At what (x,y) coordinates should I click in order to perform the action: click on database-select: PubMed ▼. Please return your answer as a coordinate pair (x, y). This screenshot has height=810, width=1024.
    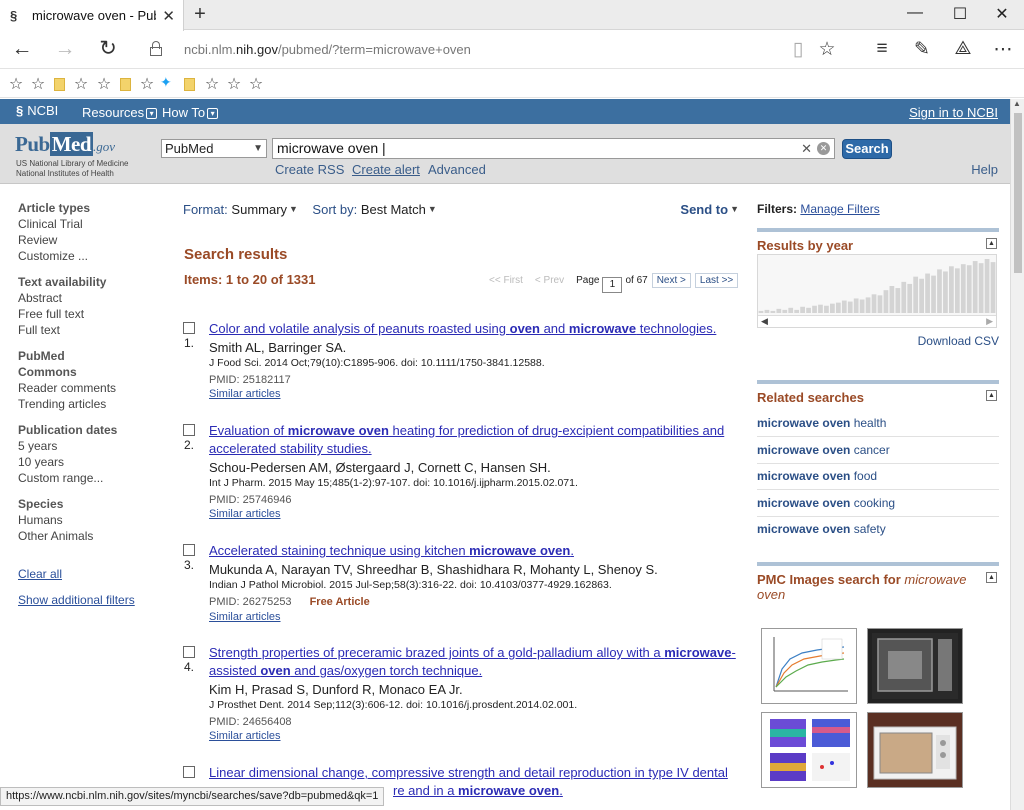
    Looking at the image, I should click on (214, 148).